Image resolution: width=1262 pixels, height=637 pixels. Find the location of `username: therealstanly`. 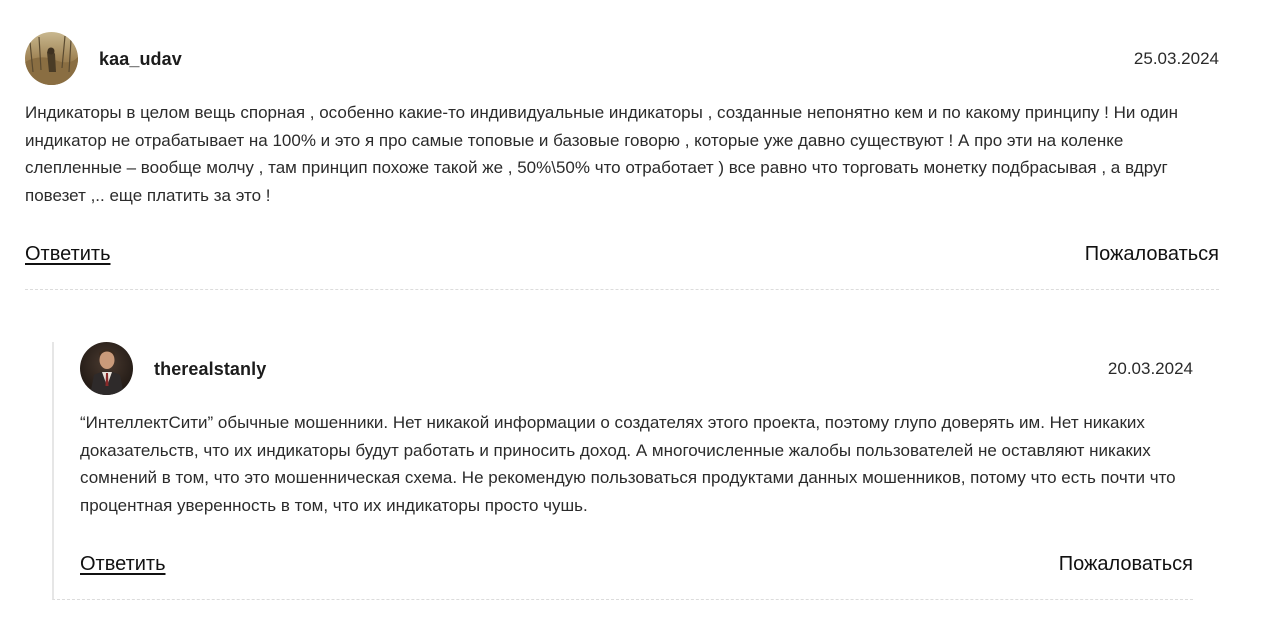

username: therealstanly is located at coordinates (210, 369).